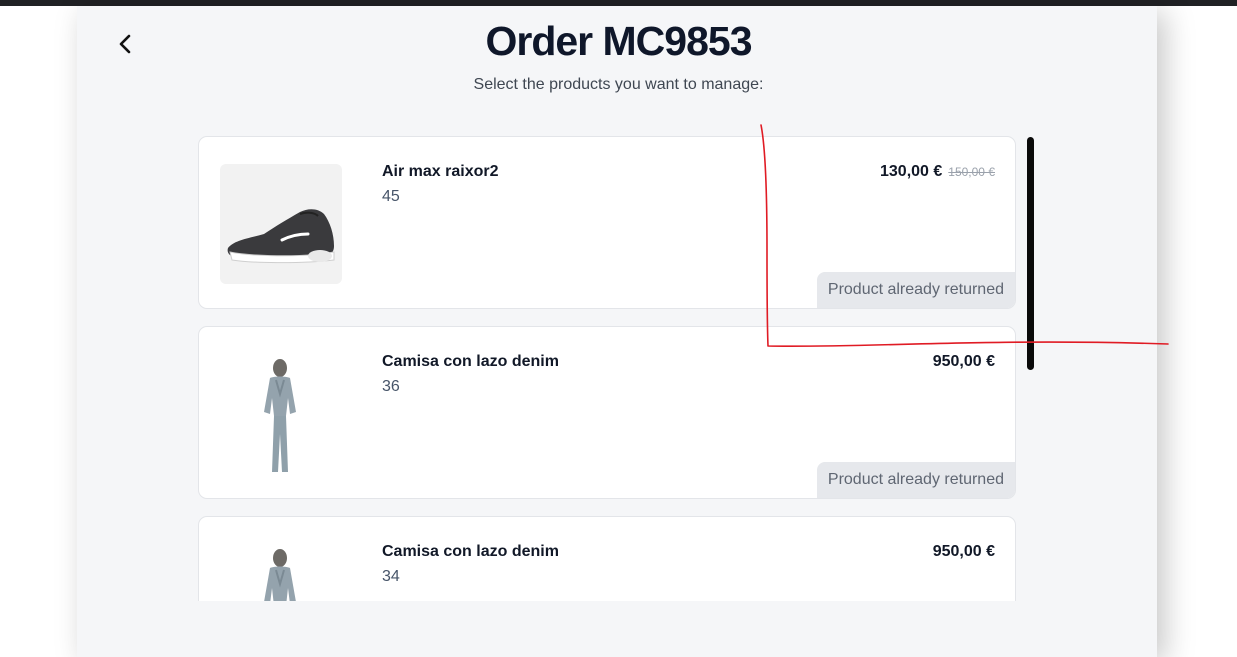 This screenshot has width=1237, height=657. I want to click on price-group: 130,00 € 150,00 €, so click(937, 172).